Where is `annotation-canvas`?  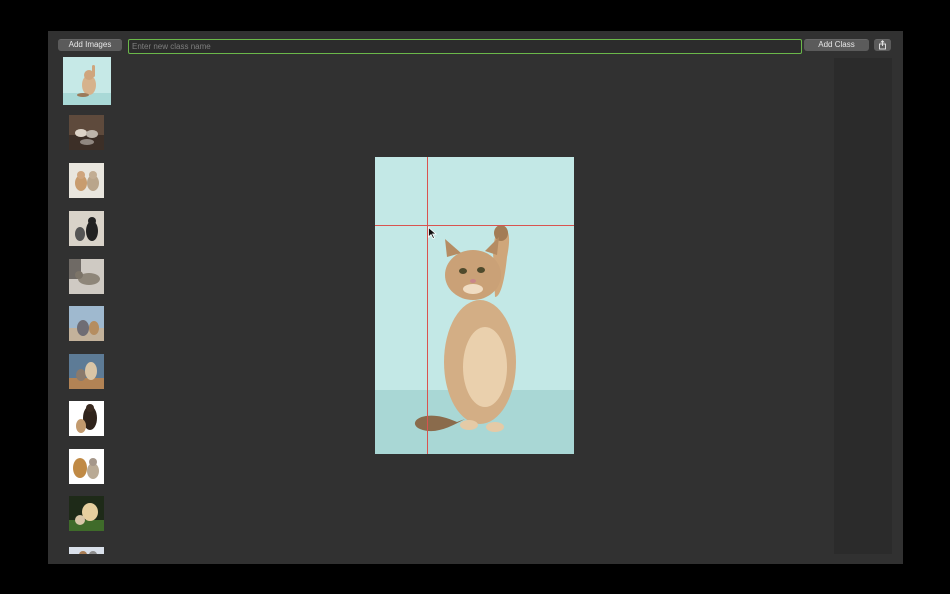 annotation-canvas is located at coordinates (474, 305).